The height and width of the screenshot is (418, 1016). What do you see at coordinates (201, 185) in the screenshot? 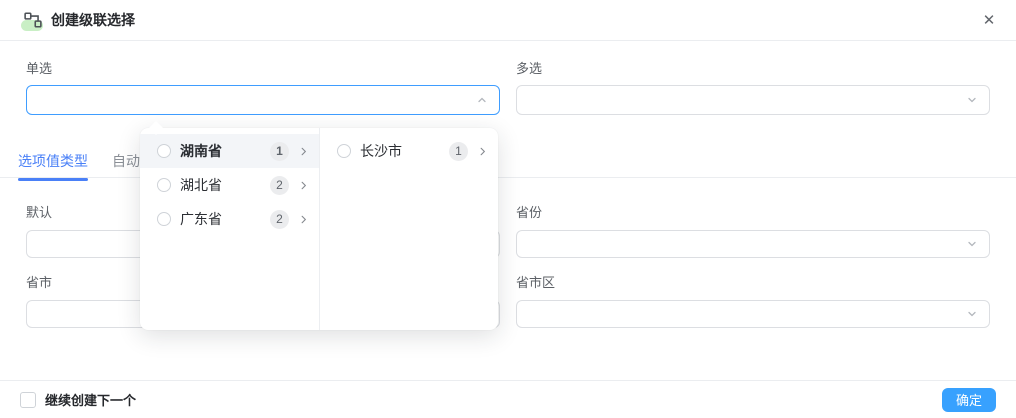
I see `option-label: 湖北省` at bounding box center [201, 185].